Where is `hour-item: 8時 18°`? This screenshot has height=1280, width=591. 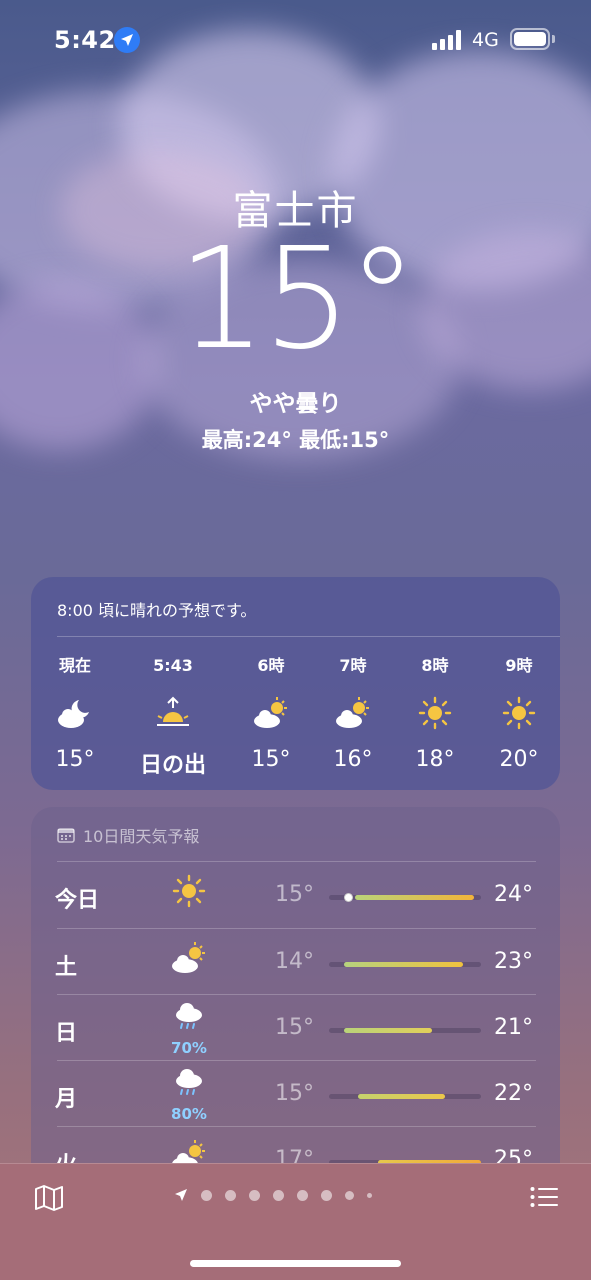
hour-item: 8時 18° is located at coordinates (435, 713).